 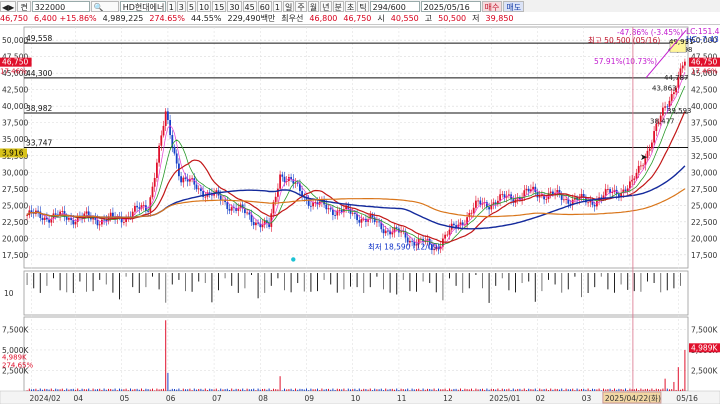 I want to click on date-tick: 2025/01, so click(x=504, y=398).